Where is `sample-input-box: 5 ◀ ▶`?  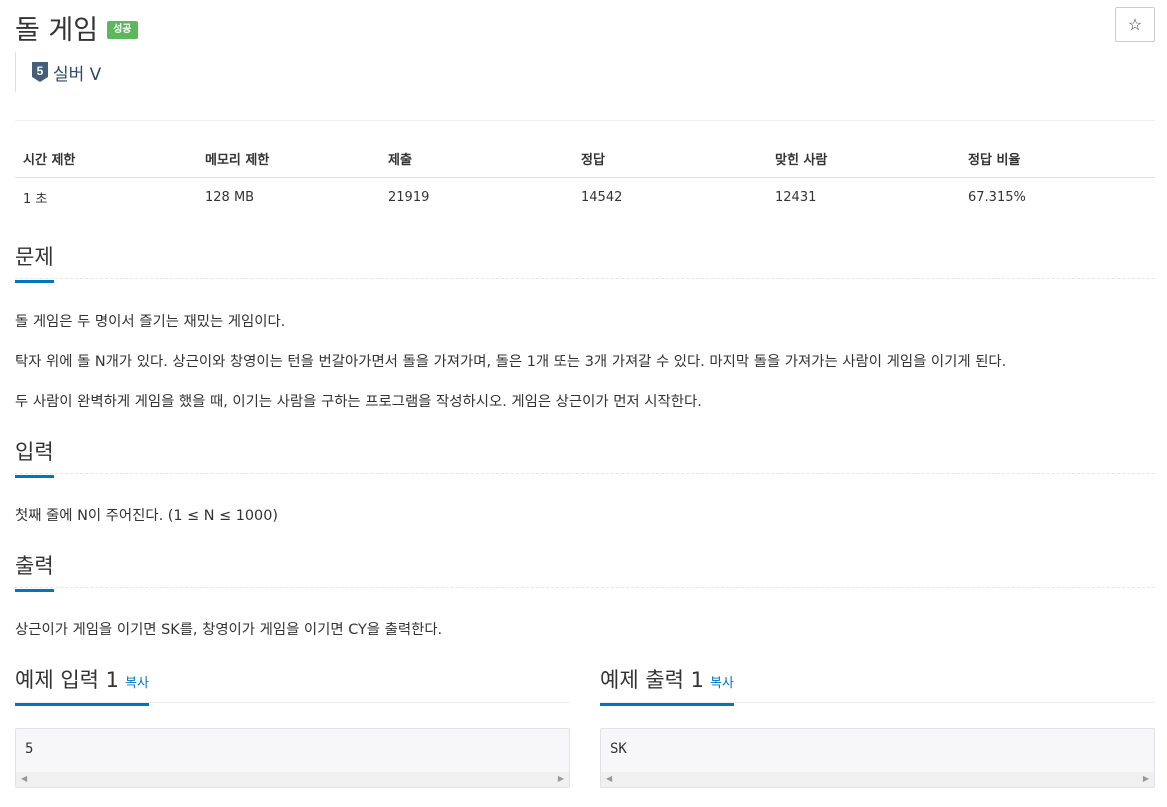
sample-input-box: 5 ◀ ▶ is located at coordinates (292, 758).